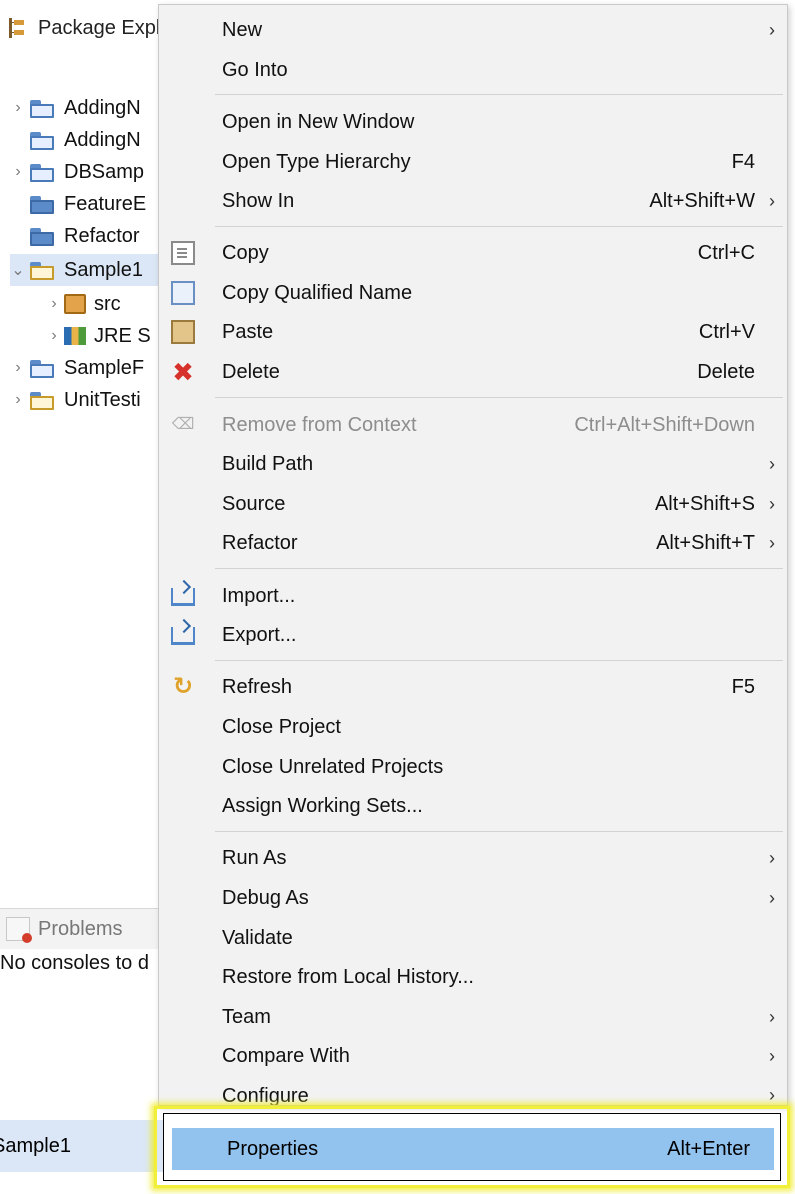  What do you see at coordinates (102, 139) in the screenshot?
I see `tree-item-label: AddingN` at bounding box center [102, 139].